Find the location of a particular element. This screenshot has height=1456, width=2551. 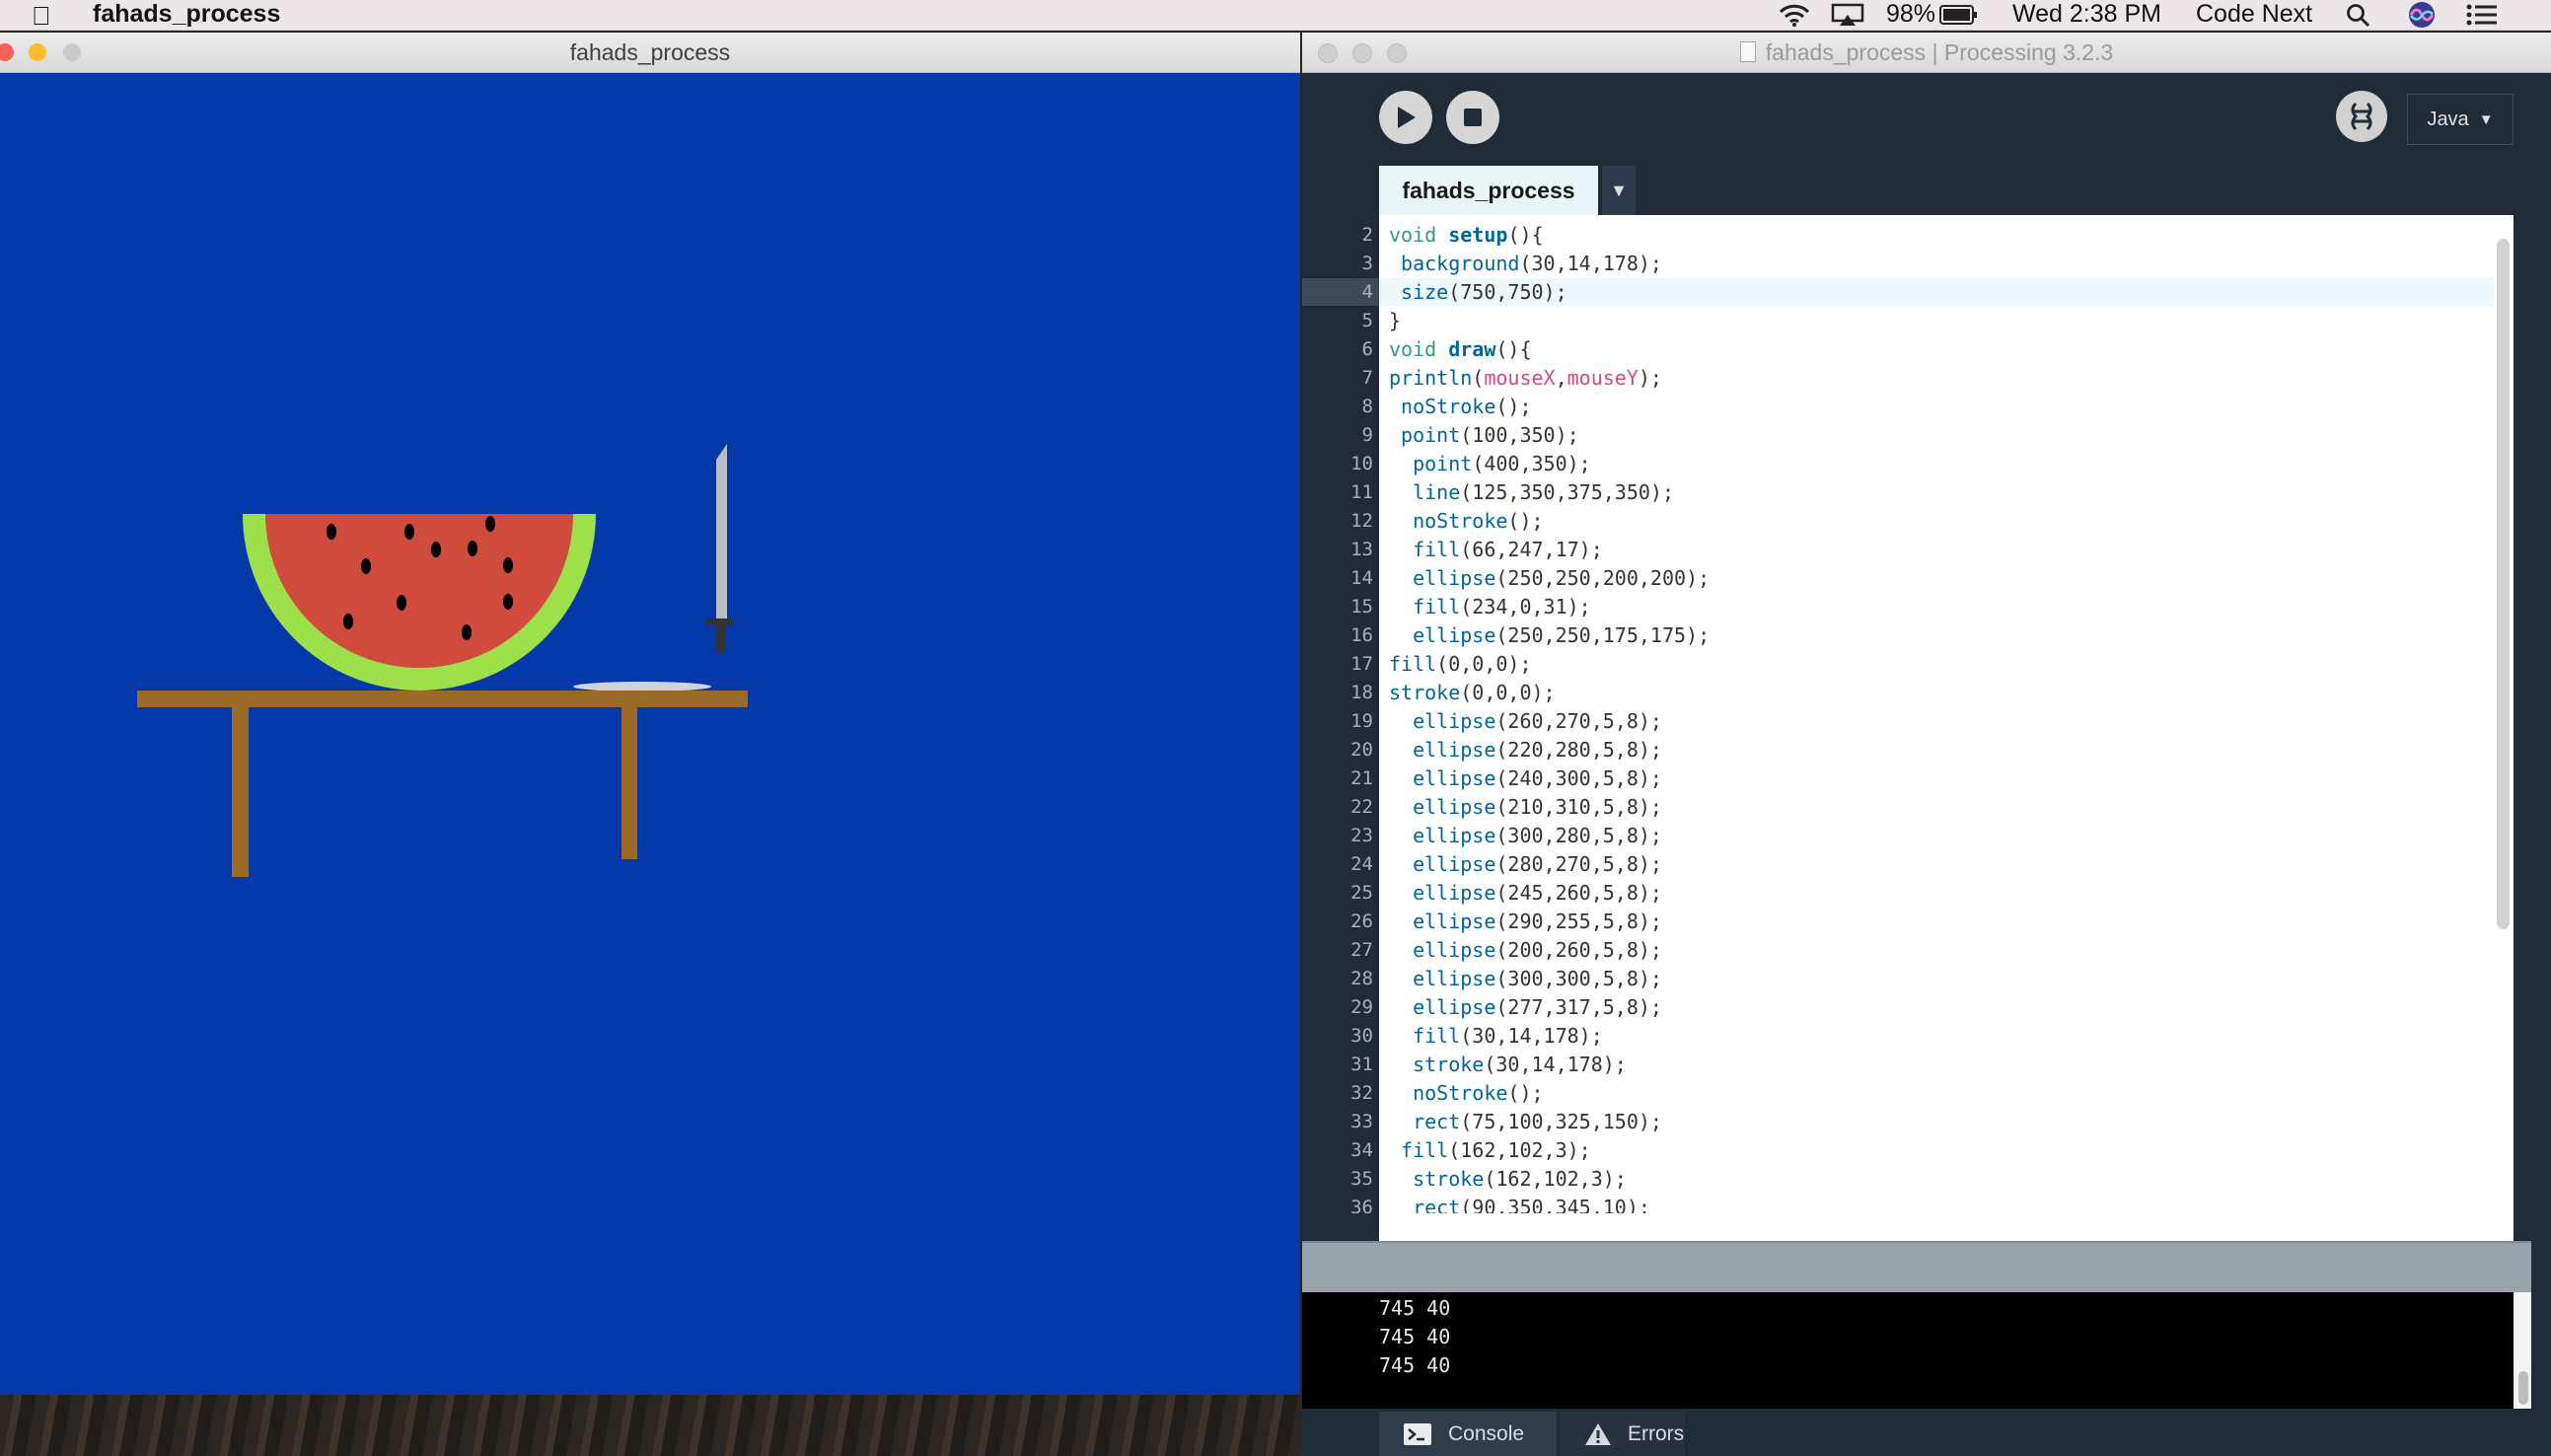

mode-select: Java ▼ is located at coordinates (2460, 119).